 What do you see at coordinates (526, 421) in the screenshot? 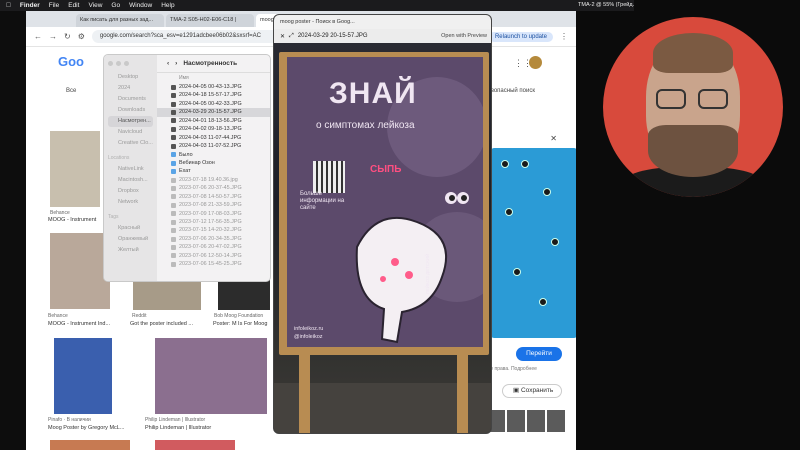
I see `related-thumbs` at bounding box center [526, 421].